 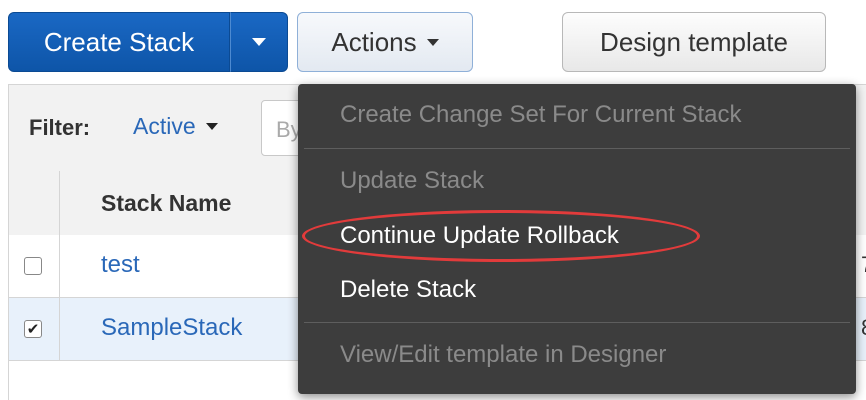 What do you see at coordinates (479, 235) in the screenshot?
I see `menu-item-label: Continue Update Rollback` at bounding box center [479, 235].